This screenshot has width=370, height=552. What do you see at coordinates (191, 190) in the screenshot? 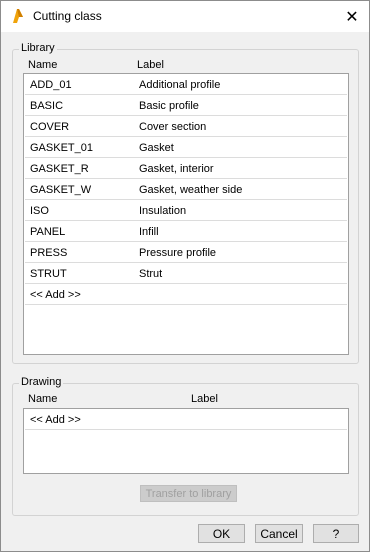
I see `row-label: Gasket, weather side` at bounding box center [191, 190].